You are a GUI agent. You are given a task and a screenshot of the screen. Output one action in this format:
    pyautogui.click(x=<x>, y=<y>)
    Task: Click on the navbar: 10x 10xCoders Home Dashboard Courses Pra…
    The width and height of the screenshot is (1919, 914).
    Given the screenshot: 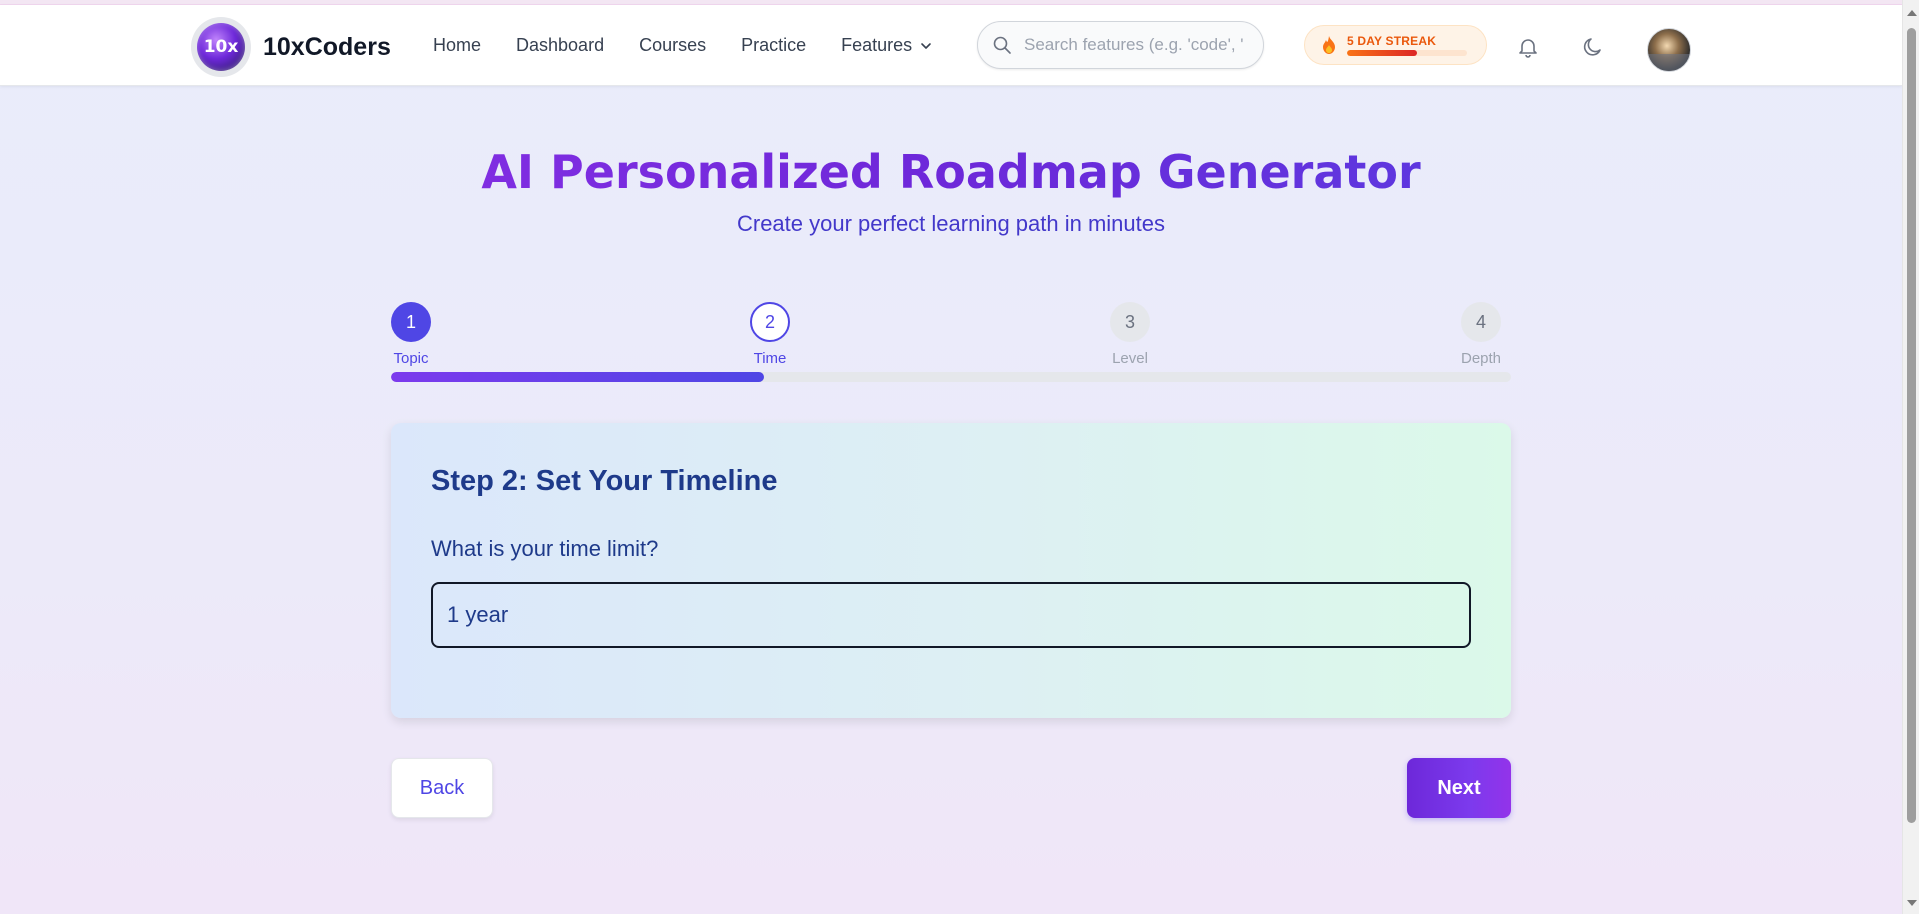 What is the action you would take?
    pyautogui.click(x=951, y=45)
    